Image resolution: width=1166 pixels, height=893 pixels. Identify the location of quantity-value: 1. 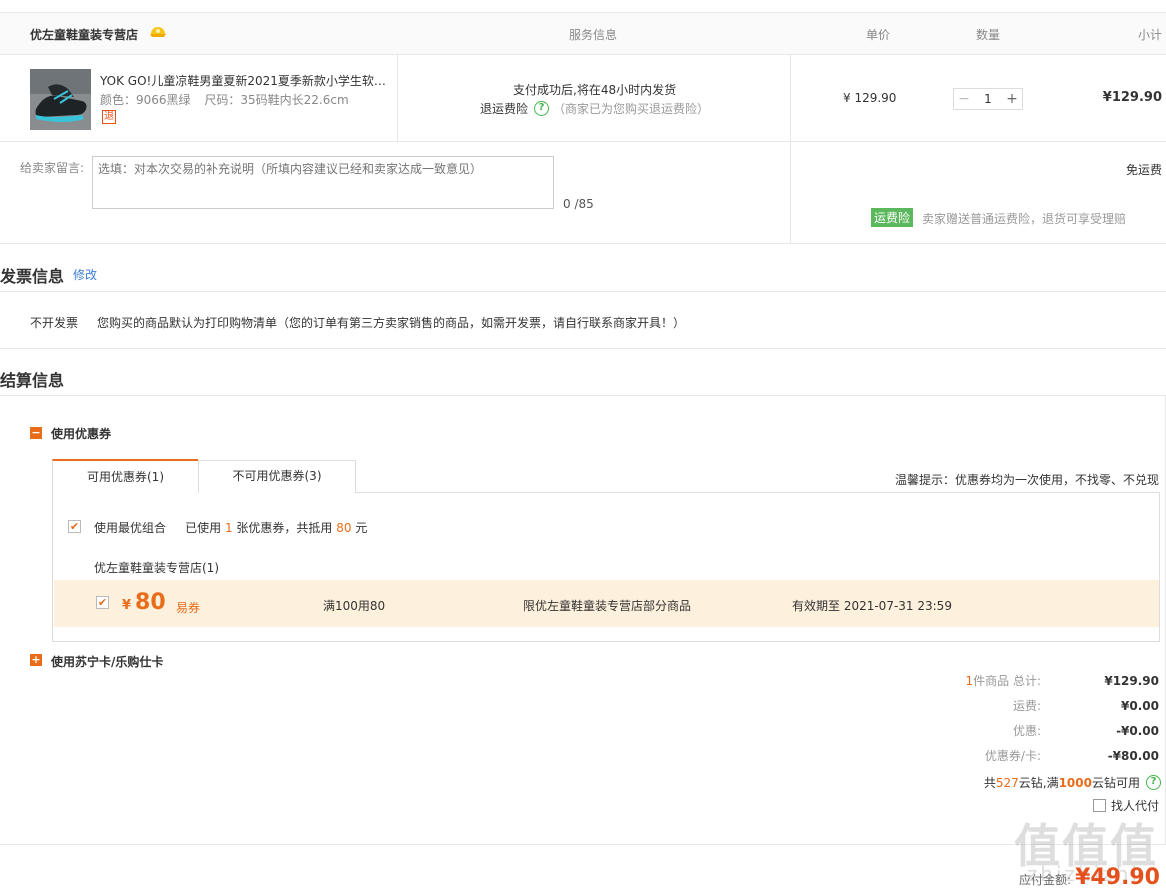
(988, 99).